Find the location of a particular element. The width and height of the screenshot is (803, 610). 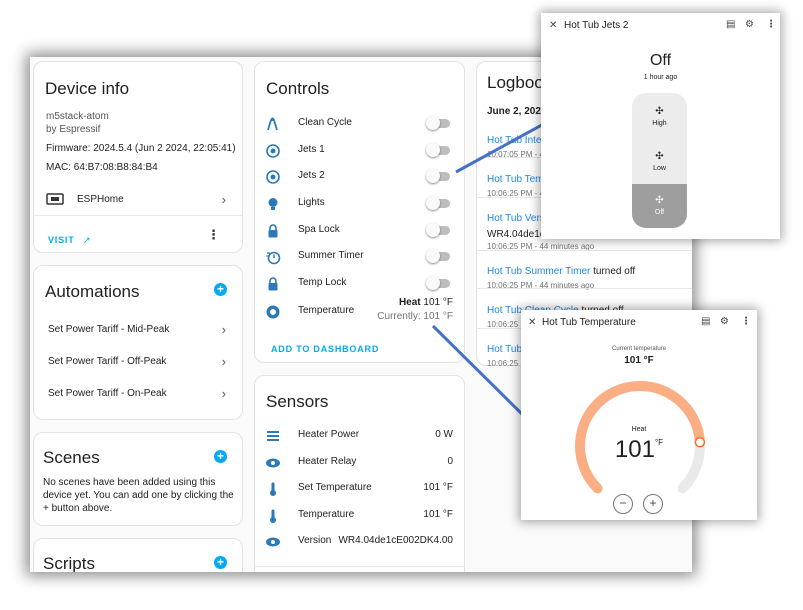

dialog-header: ✕ Hot Tub Temperature ▤ ⚙ ⋮ is located at coordinates (639, 323).